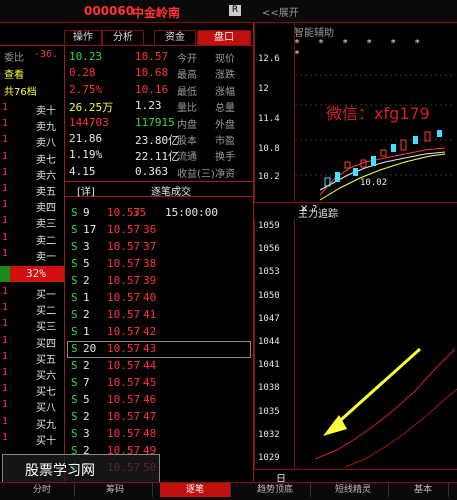  Describe the element at coordinates (280, 11) in the screenshot. I see `expand-button: <<展开` at that location.